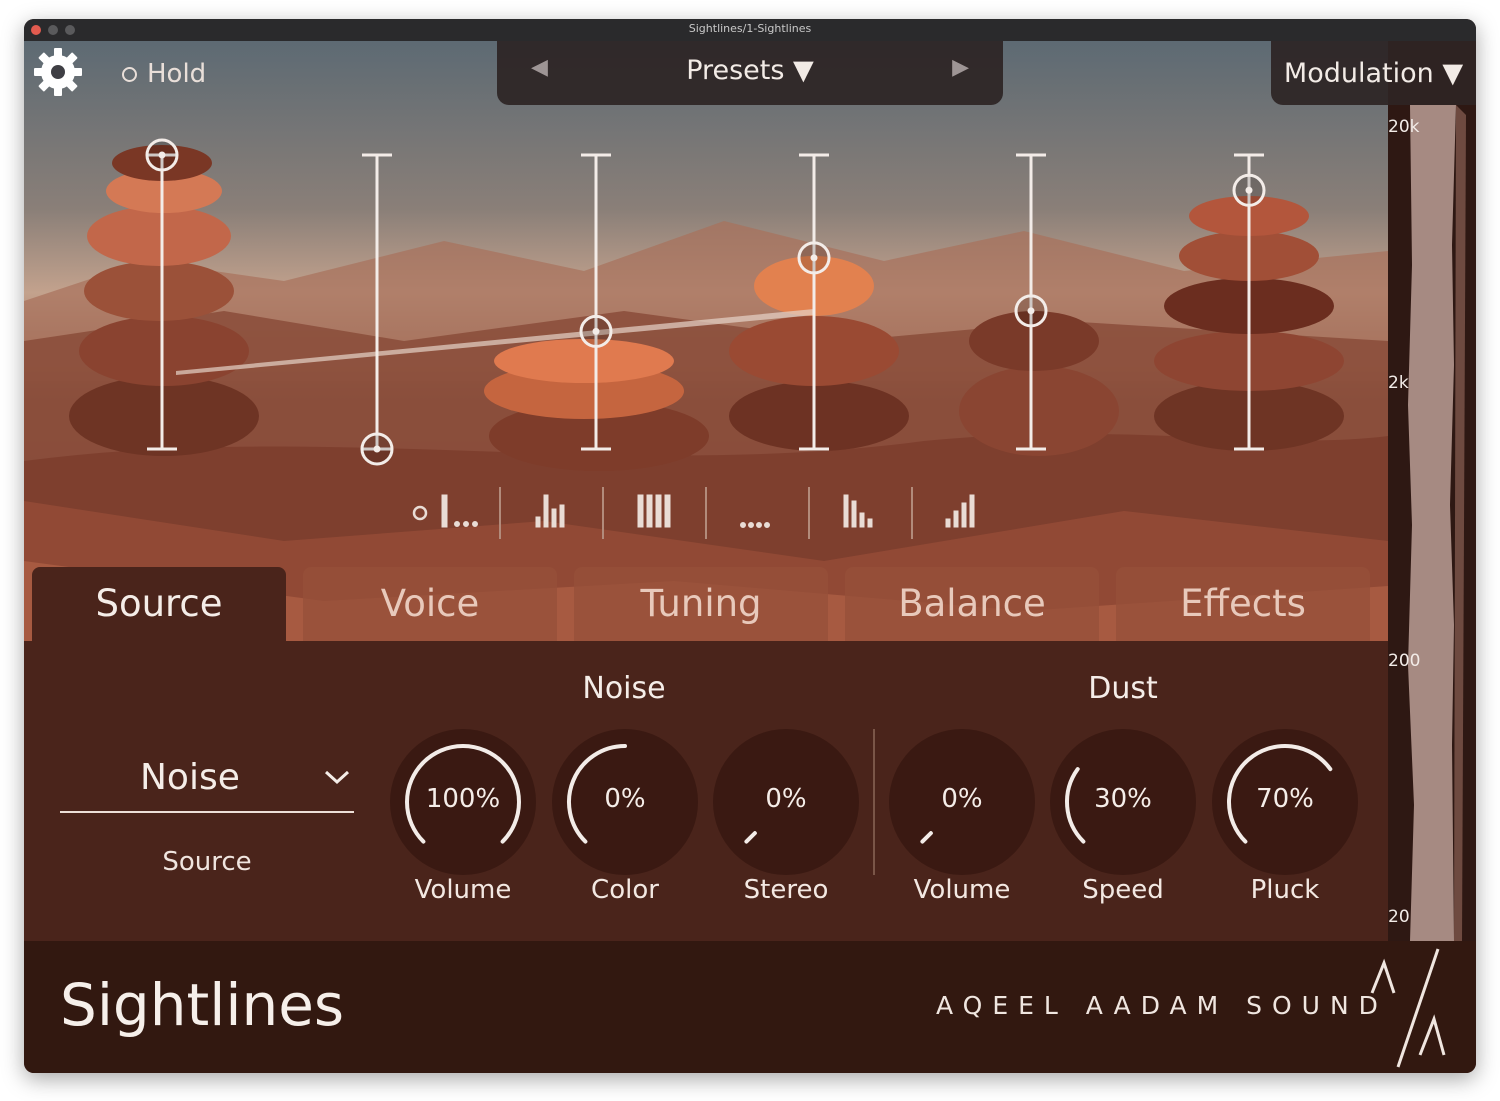  What do you see at coordinates (1123, 799) in the screenshot?
I see `knob-value: 30%` at bounding box center [1123, 799].